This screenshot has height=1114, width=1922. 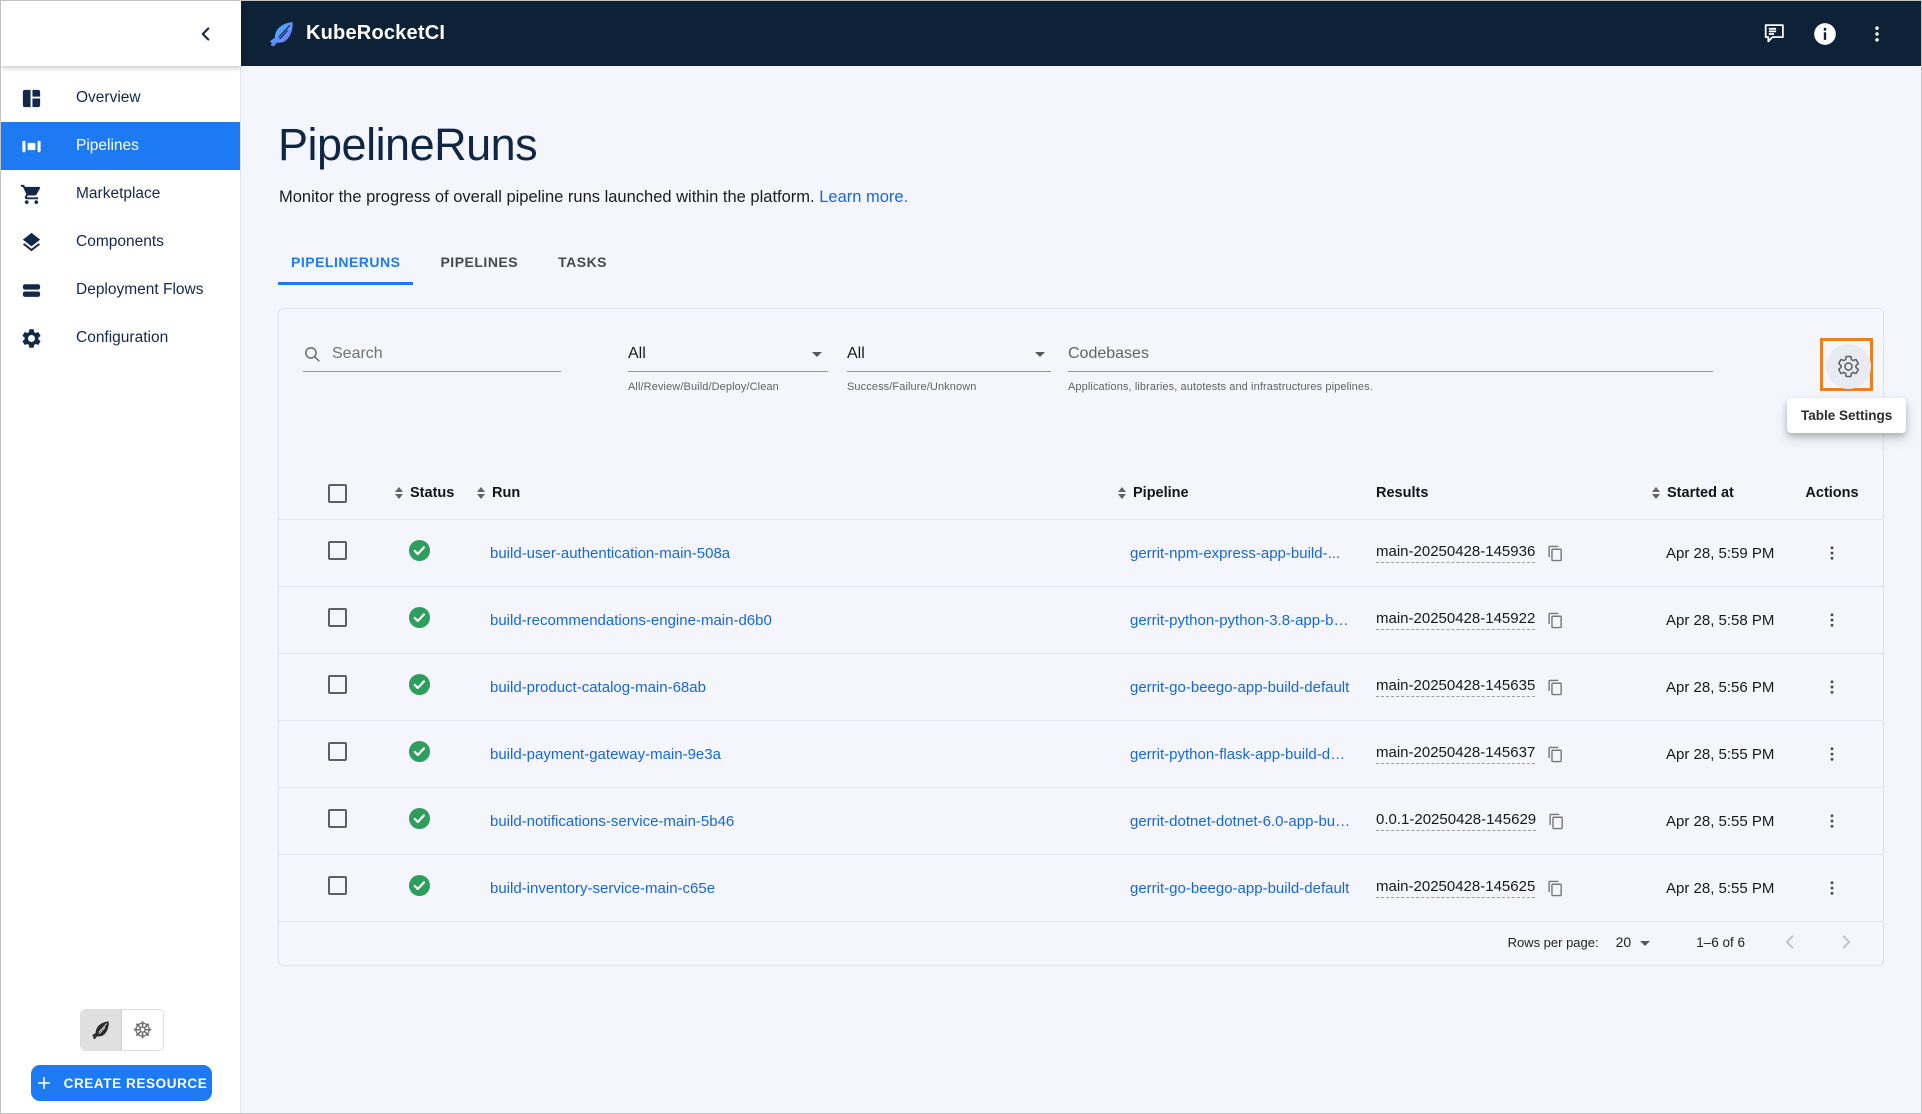 What do you see at coordinates (1456, 553) in the screenshot?
I see `result-value: main-20250428-145936` at bounding box center [1456, 553].